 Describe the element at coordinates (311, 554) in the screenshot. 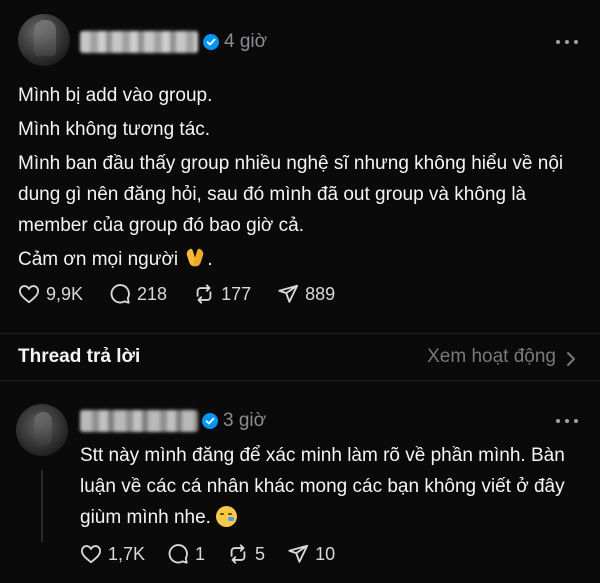

I see `share-button: 10` at that location.